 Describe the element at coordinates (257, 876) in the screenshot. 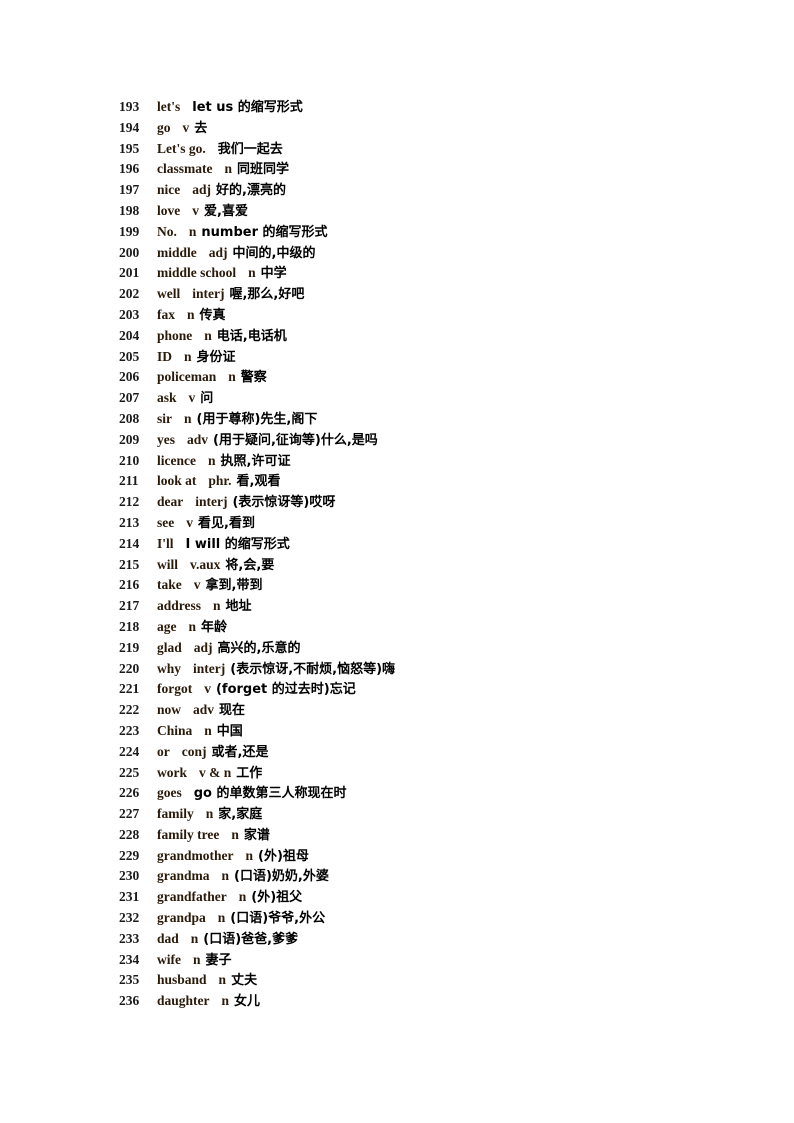

I see `vocab-entry: 230 grandma n (口语)奶奶,外婆` at that location.